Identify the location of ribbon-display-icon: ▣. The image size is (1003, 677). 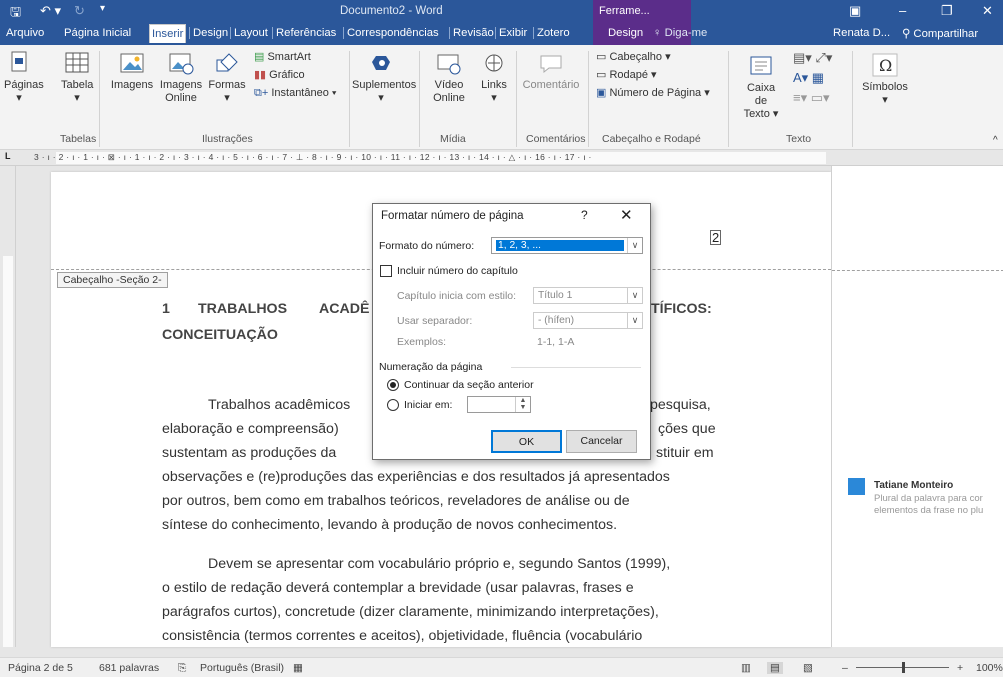
(855, 11).